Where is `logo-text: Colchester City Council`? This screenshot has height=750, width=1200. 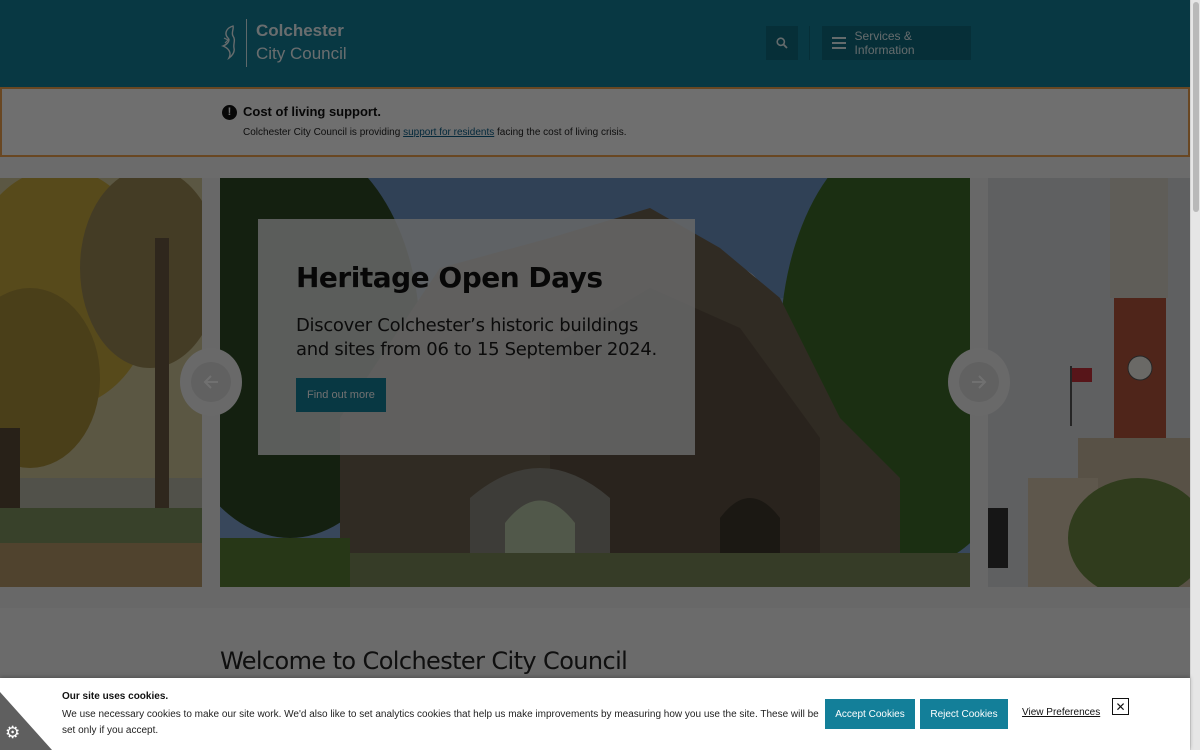
logo-text: Colchester City Council is located at coordinates (301, 43).